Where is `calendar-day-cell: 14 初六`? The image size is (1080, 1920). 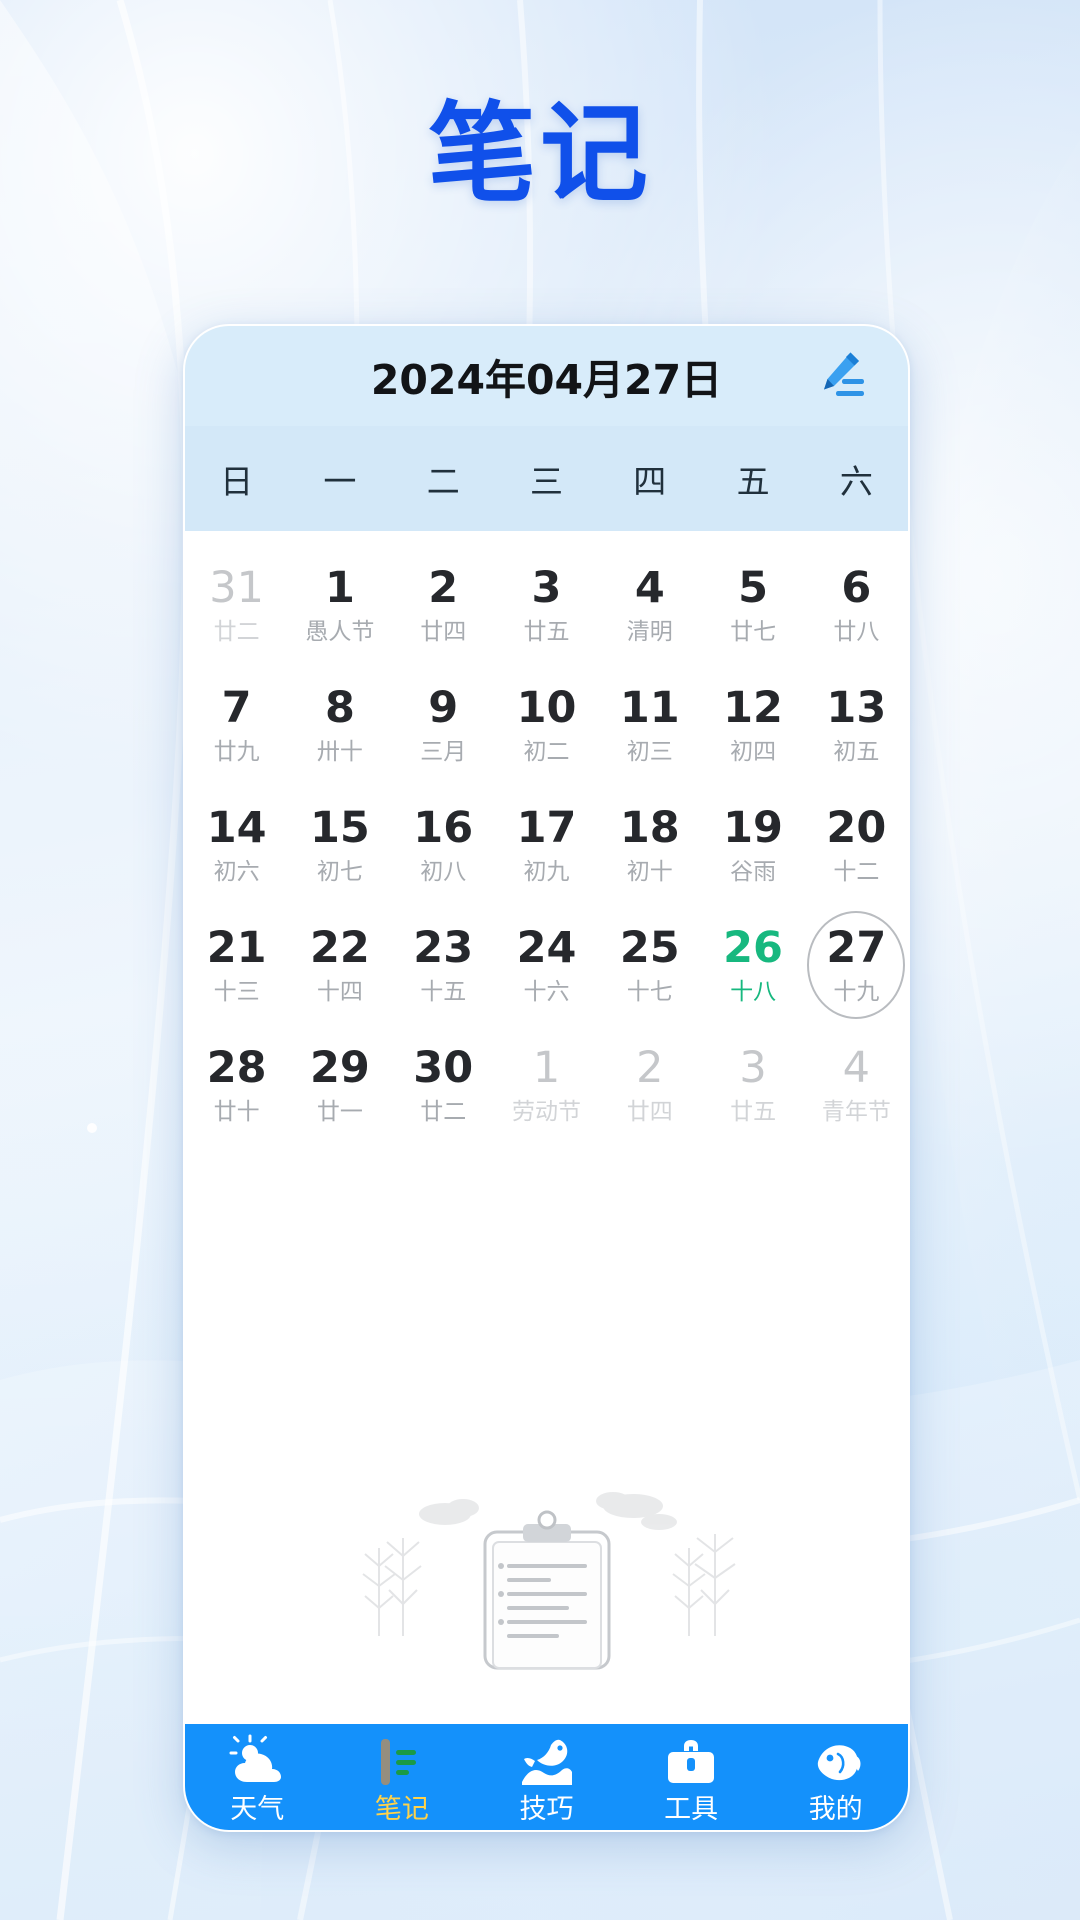 calendar-day-cell: 14 初六 is located at coordinates (236, 845).